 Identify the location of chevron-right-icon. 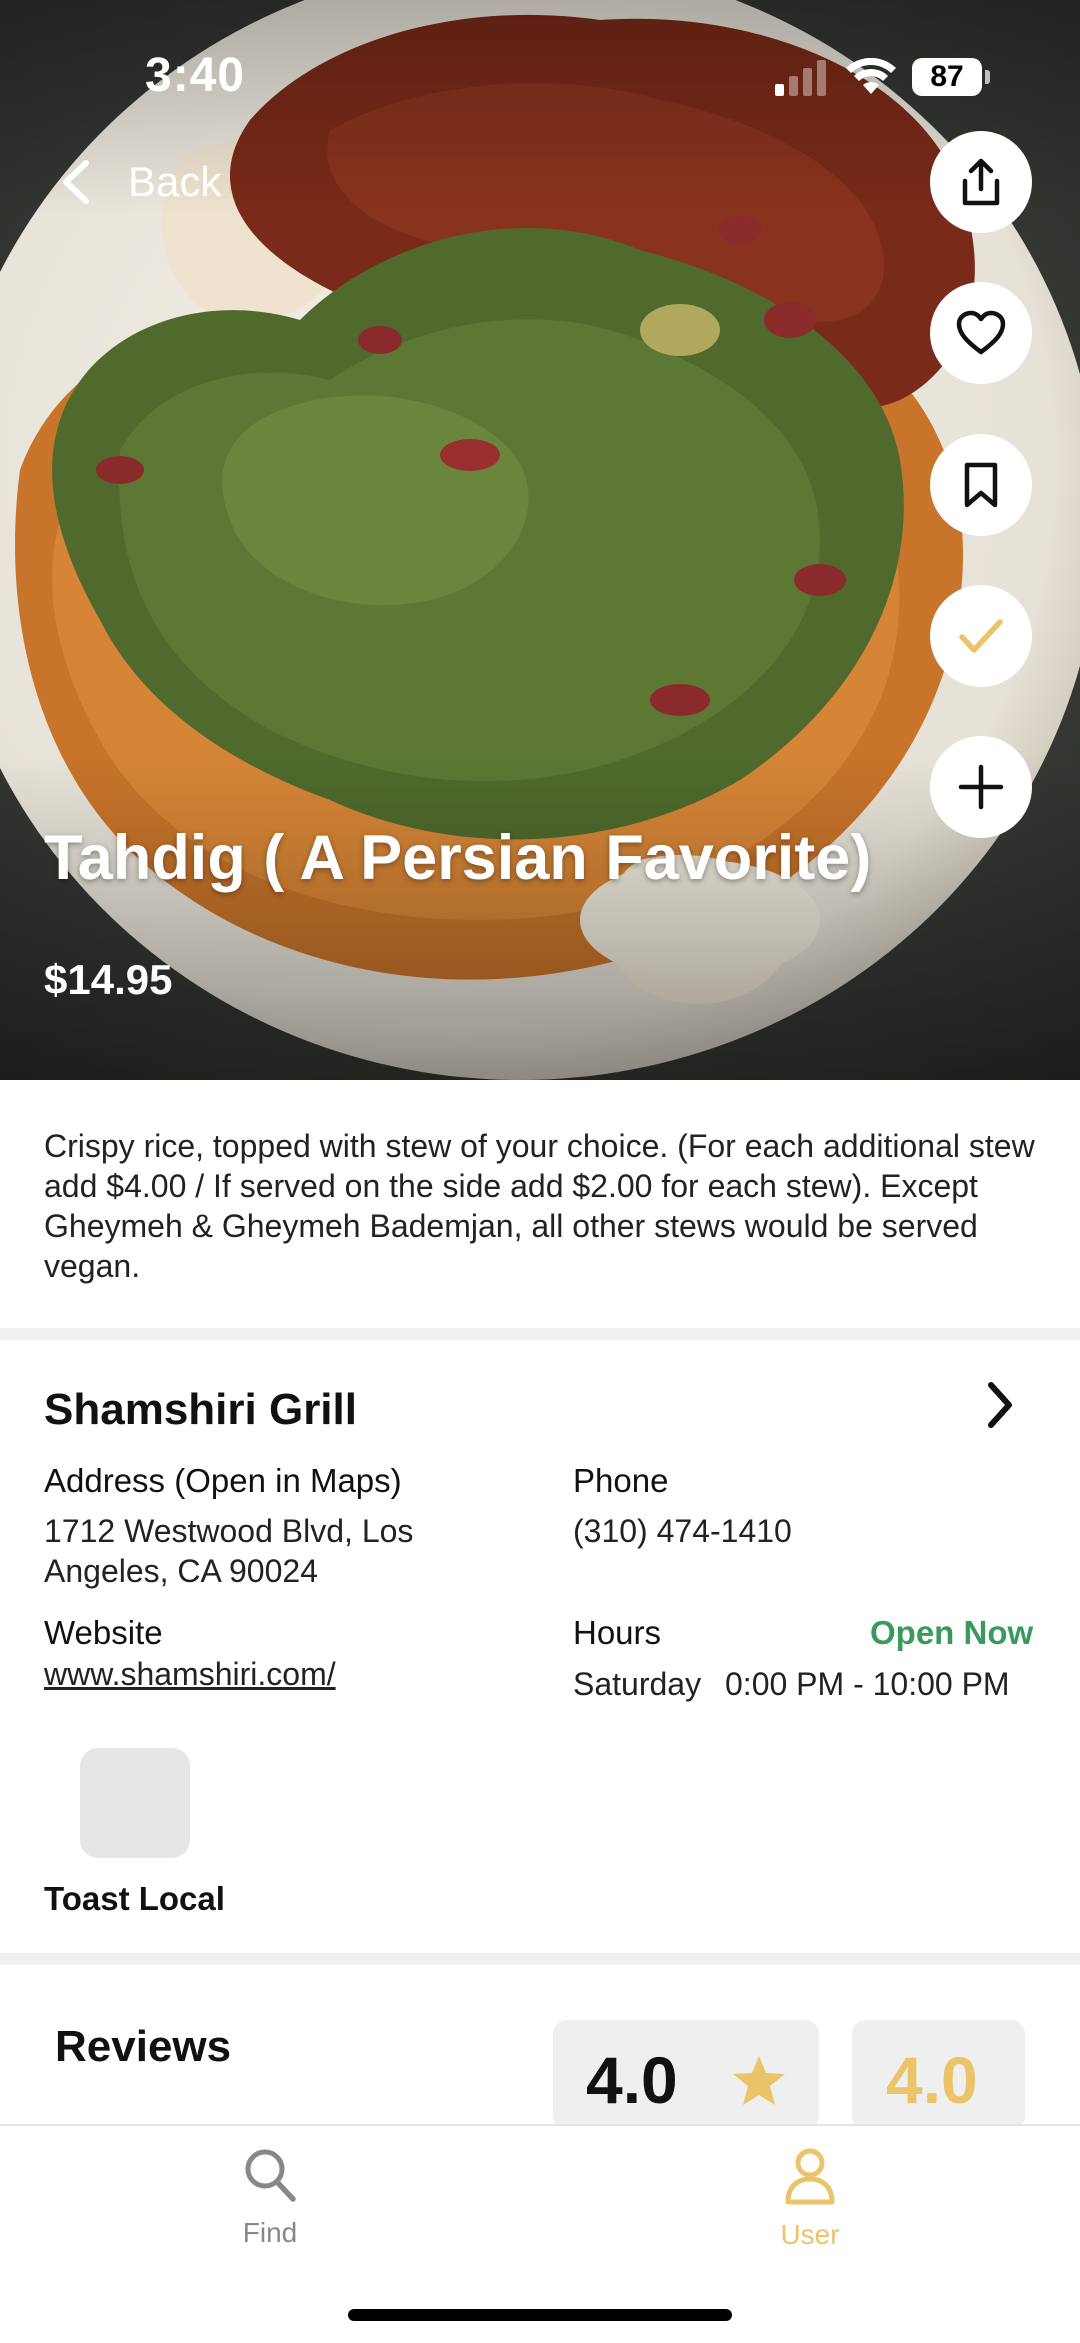
(1000, 1405).